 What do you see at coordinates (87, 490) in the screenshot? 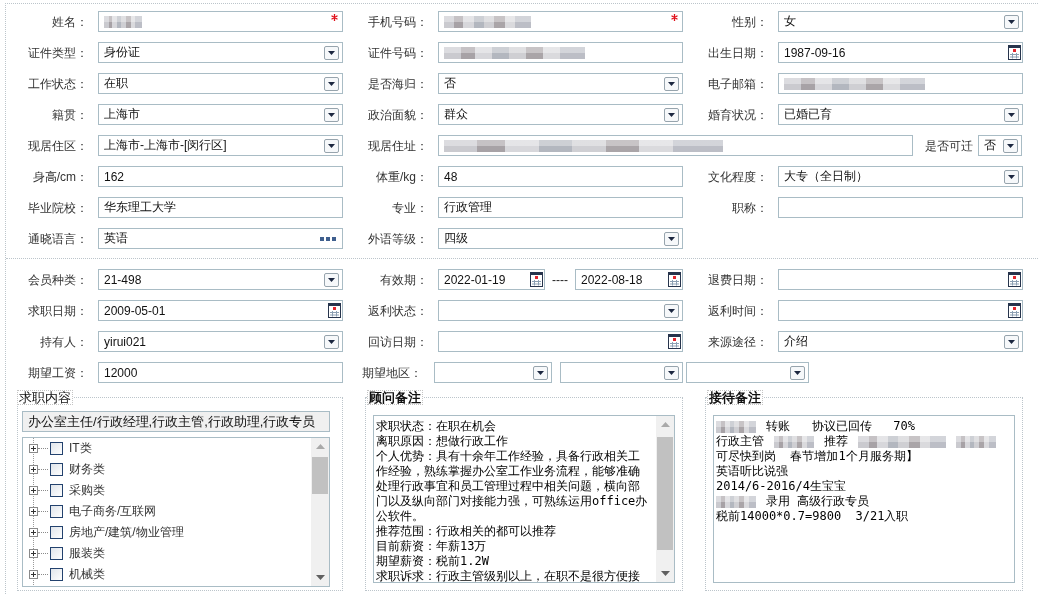
I see `category-label: 采购类` at bounding box center [87, 490].